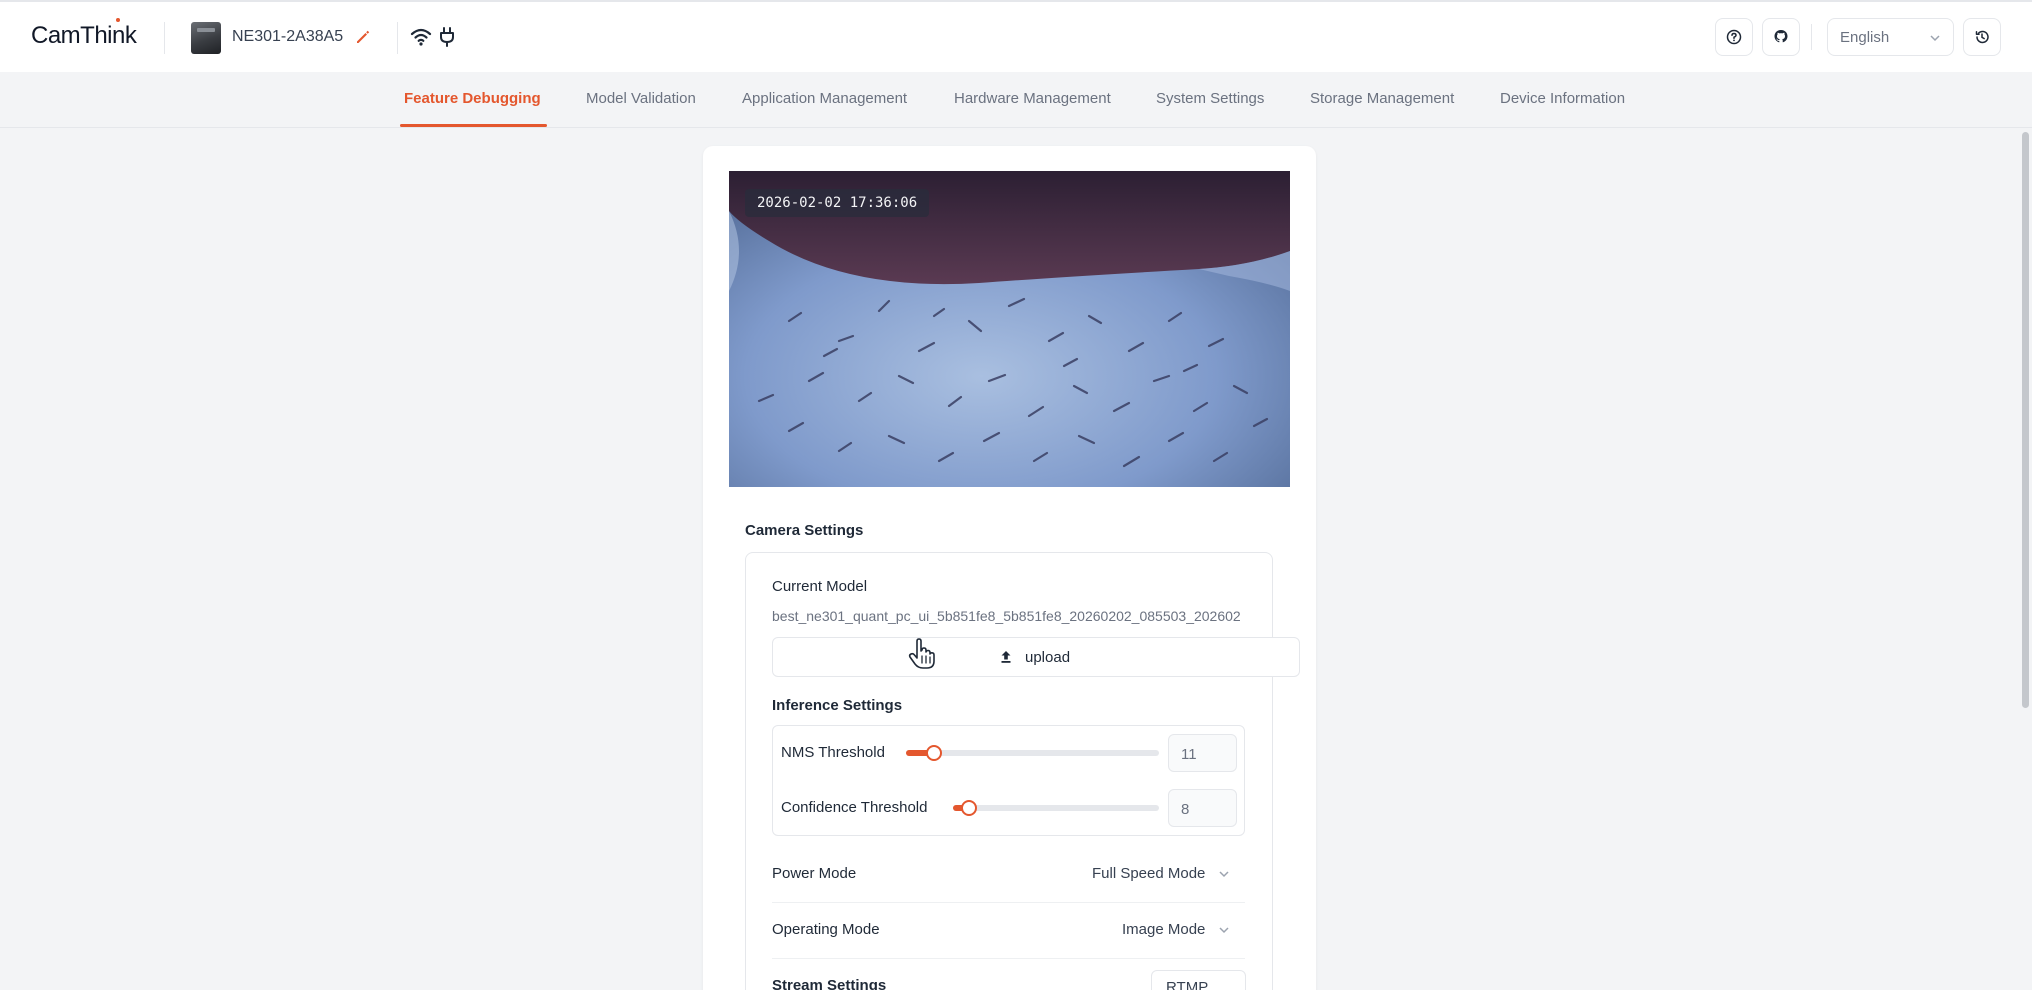 This screenshot has height=990, width=2032. What do you see at coordinates (854, 807) in the screenshot?
I see `confidence-threshold-label: Confidence Threshold` at bounding box center [854, 807].